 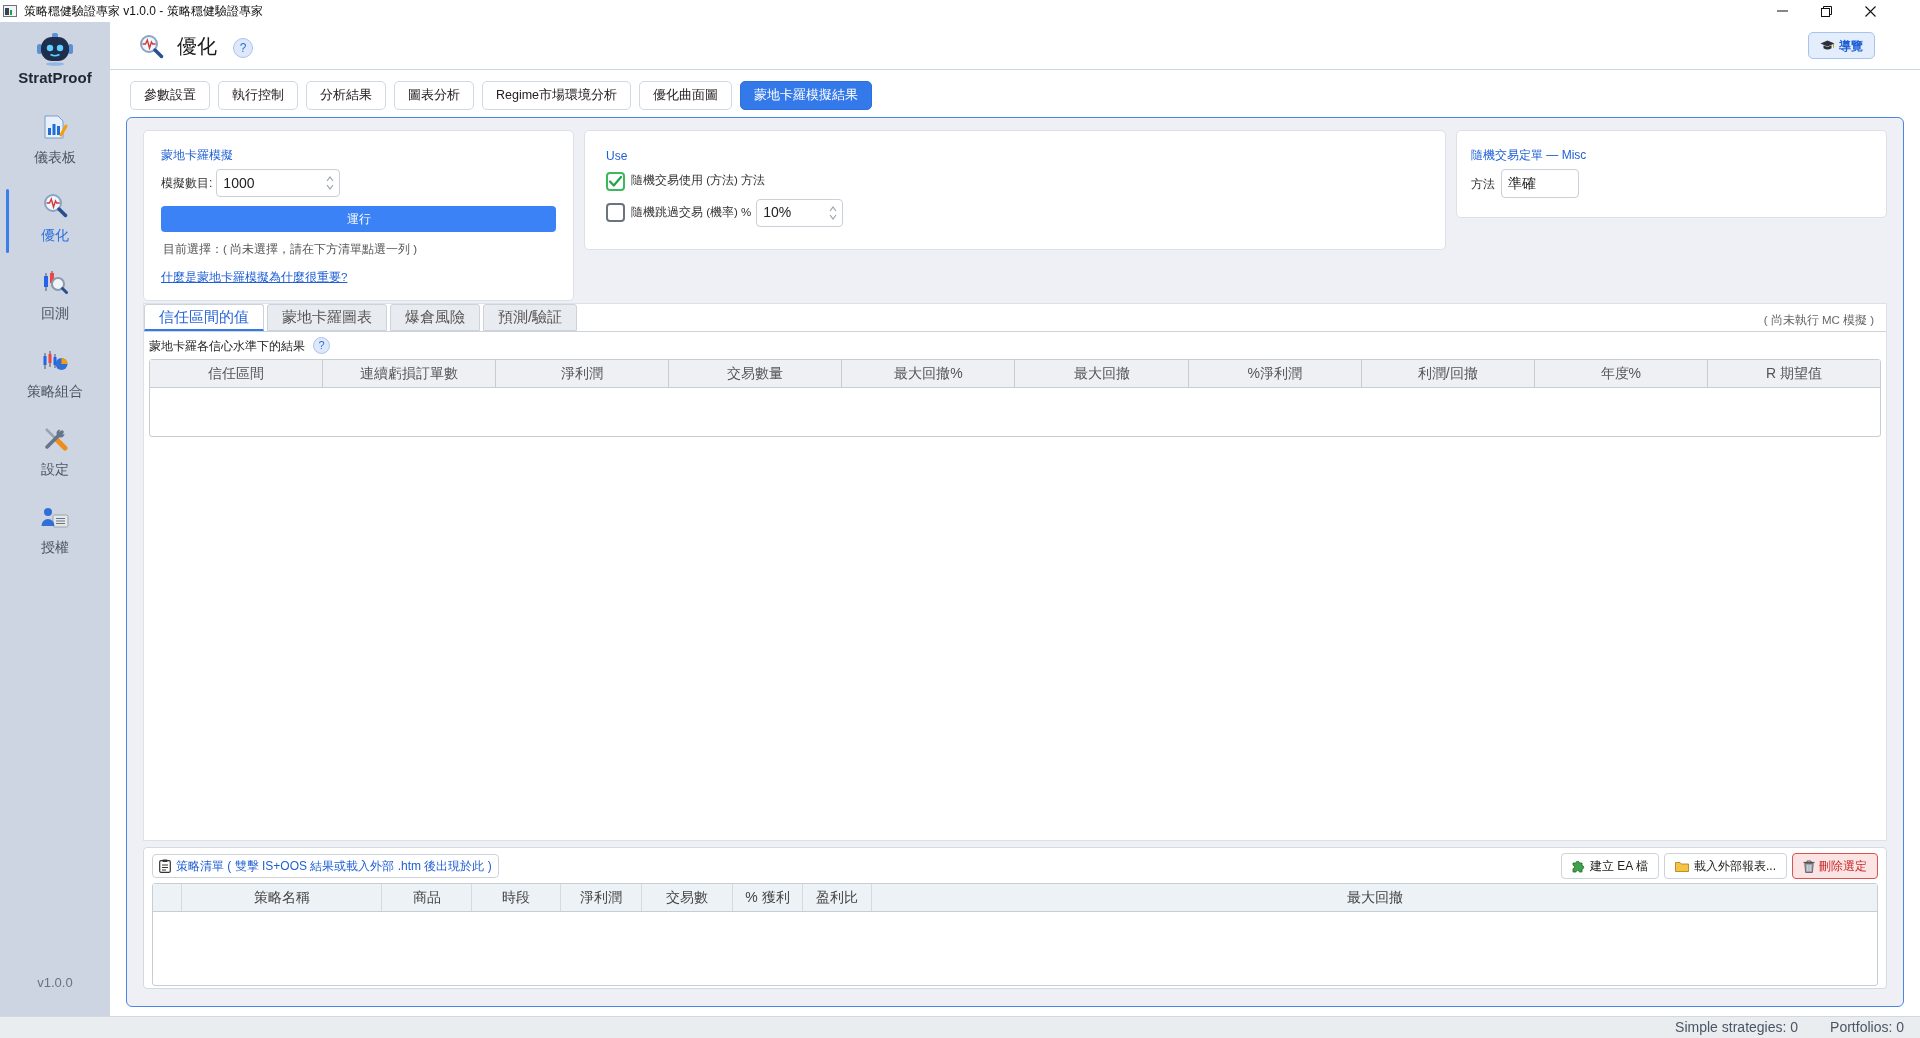 I want to click on sidebar-item: 策略組合, so click(x=55, y=377).